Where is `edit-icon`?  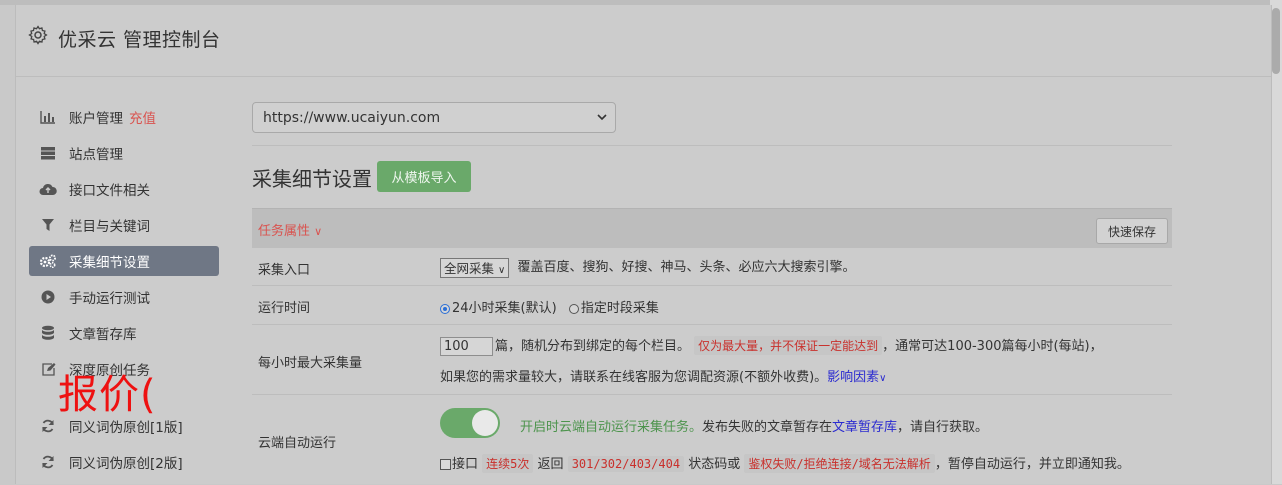 edit-icon is located at coordinates (48, 369).